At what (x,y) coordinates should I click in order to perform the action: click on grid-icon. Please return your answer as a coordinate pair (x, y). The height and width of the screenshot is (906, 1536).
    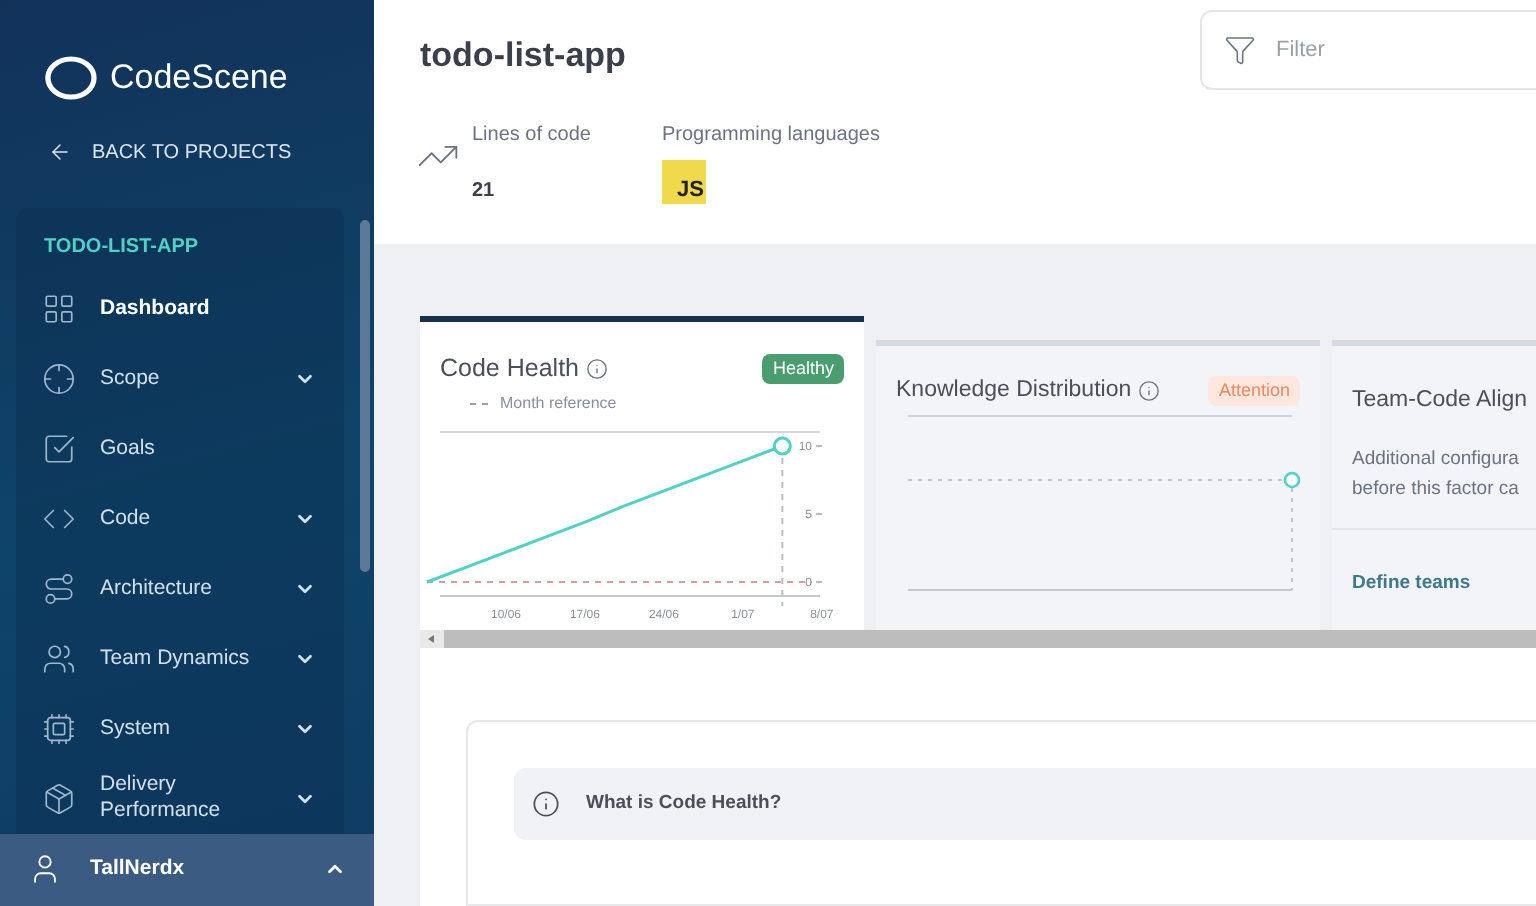
    Looking at the image, I should click on (59, 308).